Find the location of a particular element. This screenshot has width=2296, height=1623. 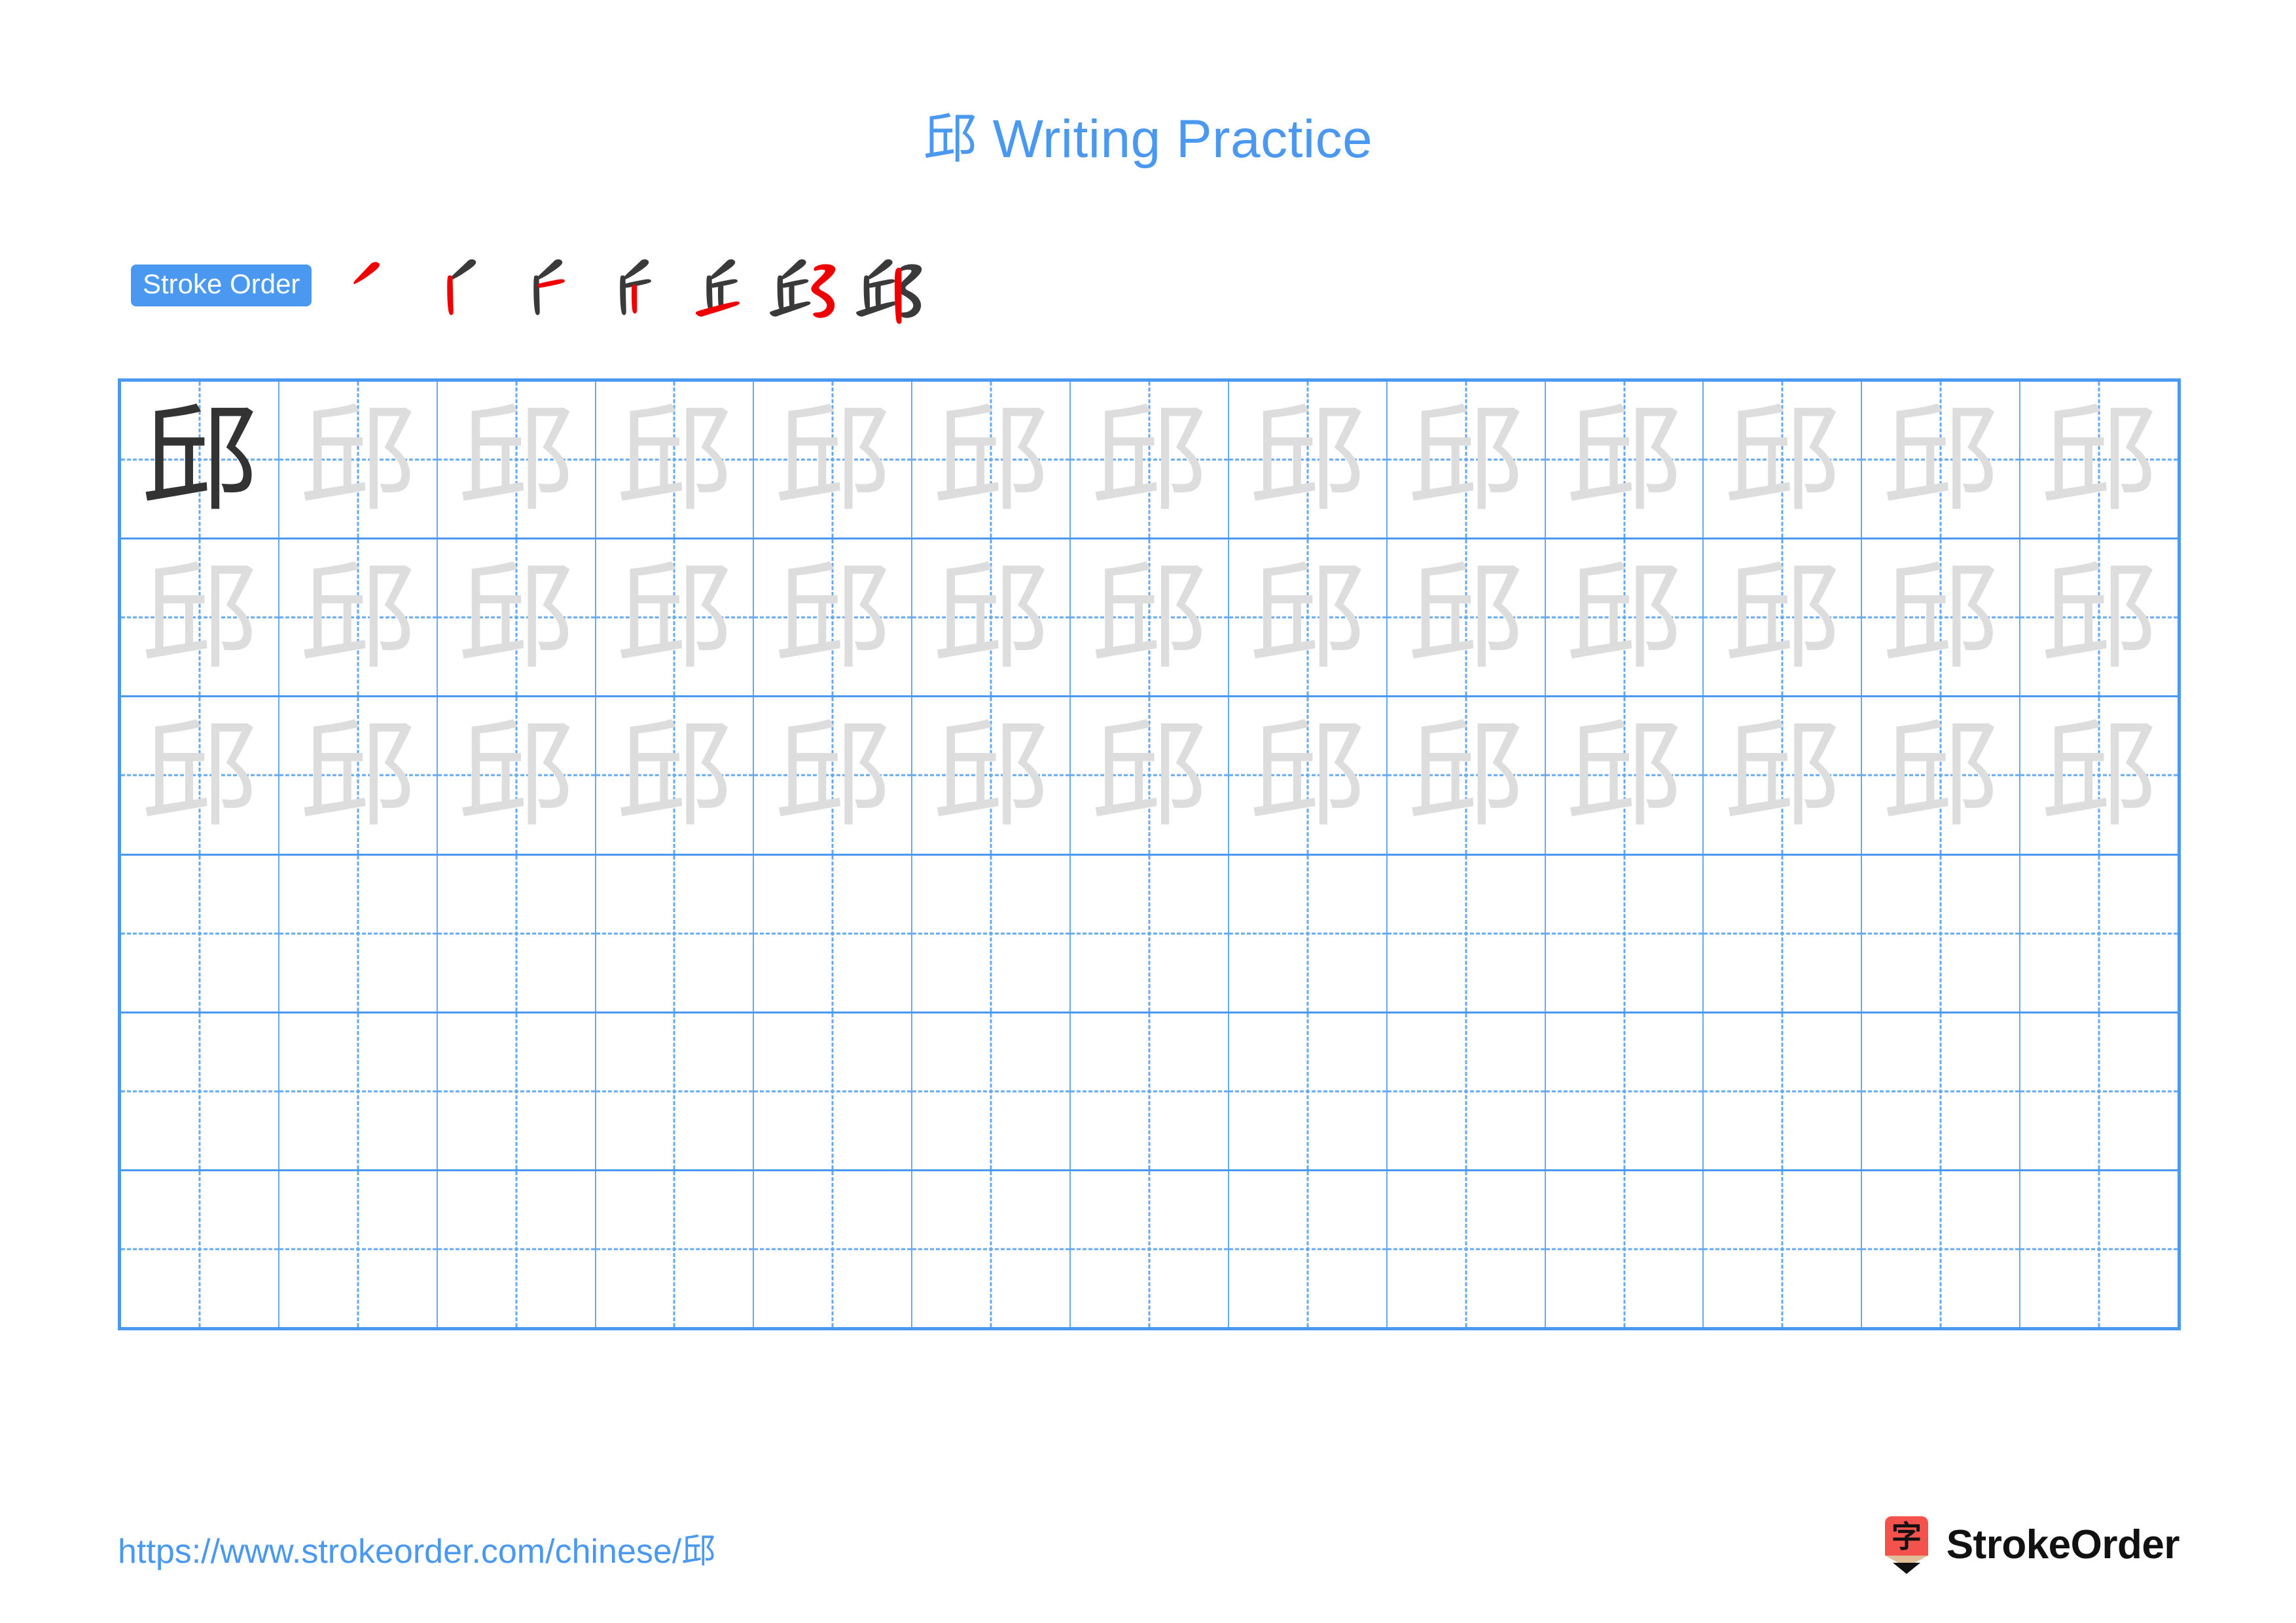

practice-cell-r3-c9: 邱 is located at coordinates (1467, 775).